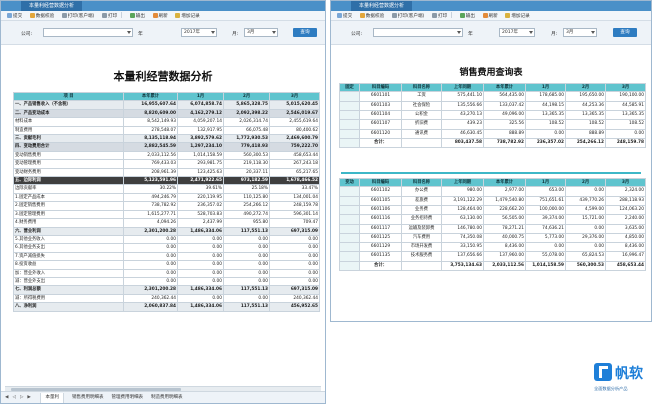 Image resolution: width=652 pixels, height=404 pixels. I want to click on column-header: 变动, so click(349, 182).